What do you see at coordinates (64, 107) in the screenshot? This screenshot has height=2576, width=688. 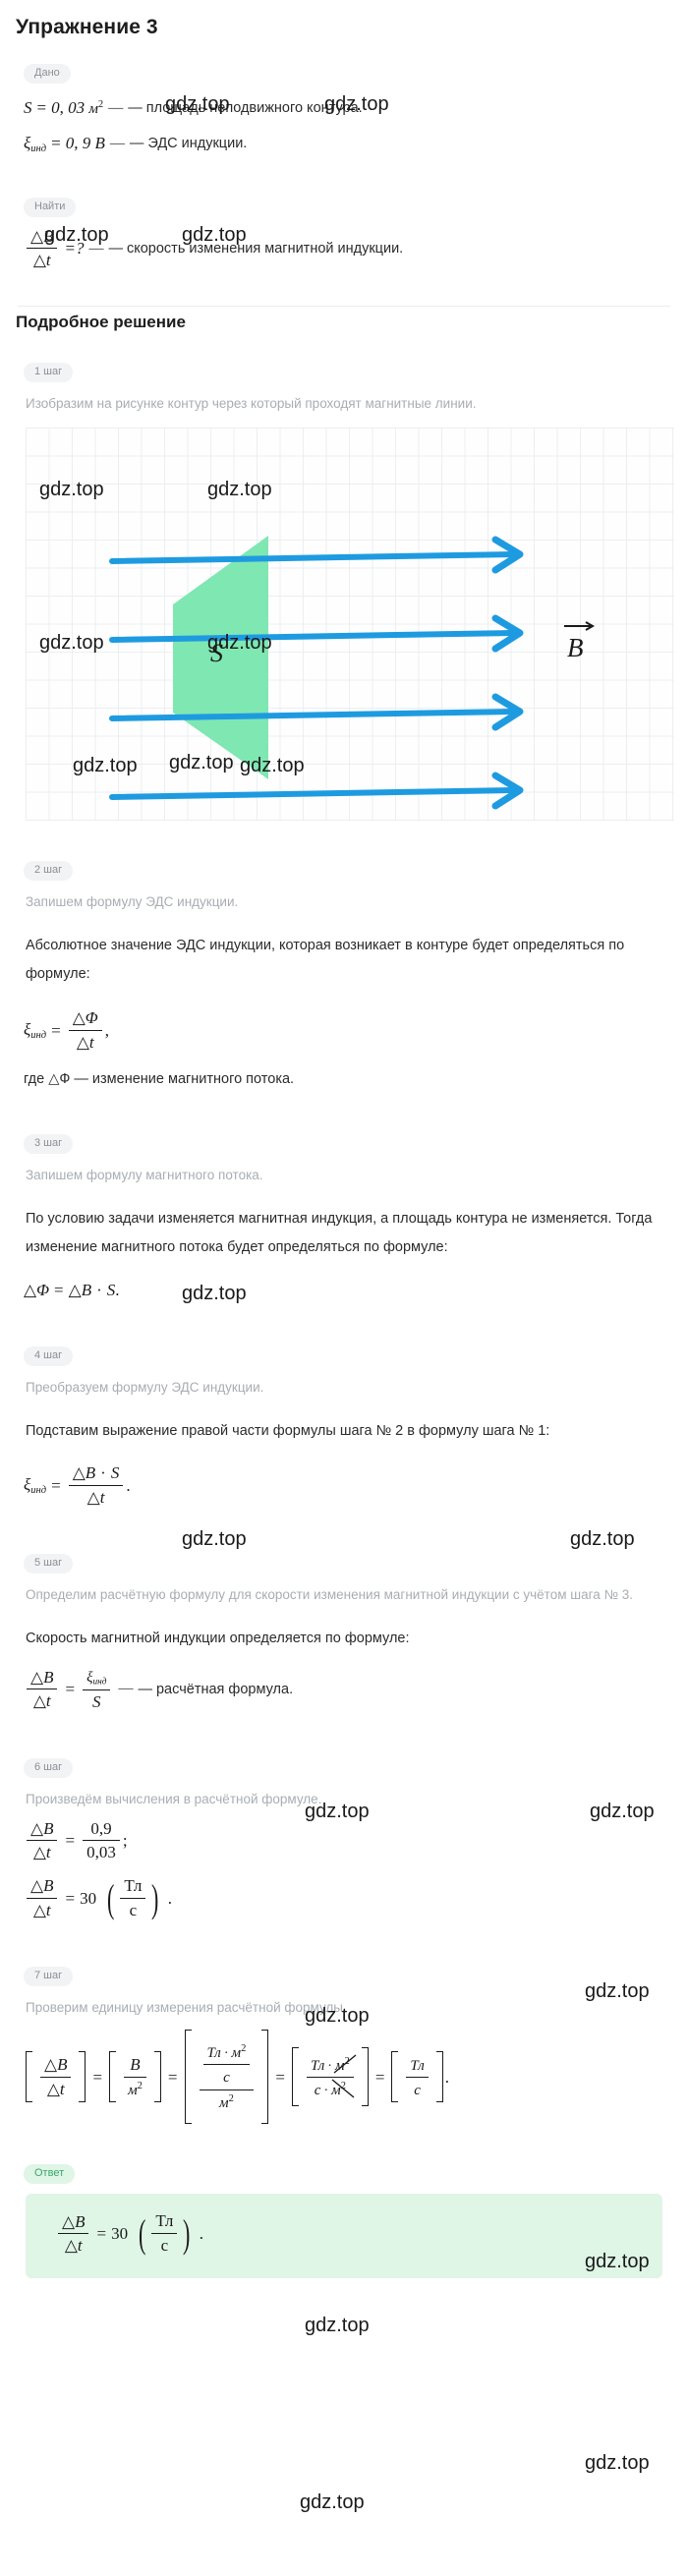 I see `given-area-math: S = 0, 03 м2` at bounding box center [64, 107].